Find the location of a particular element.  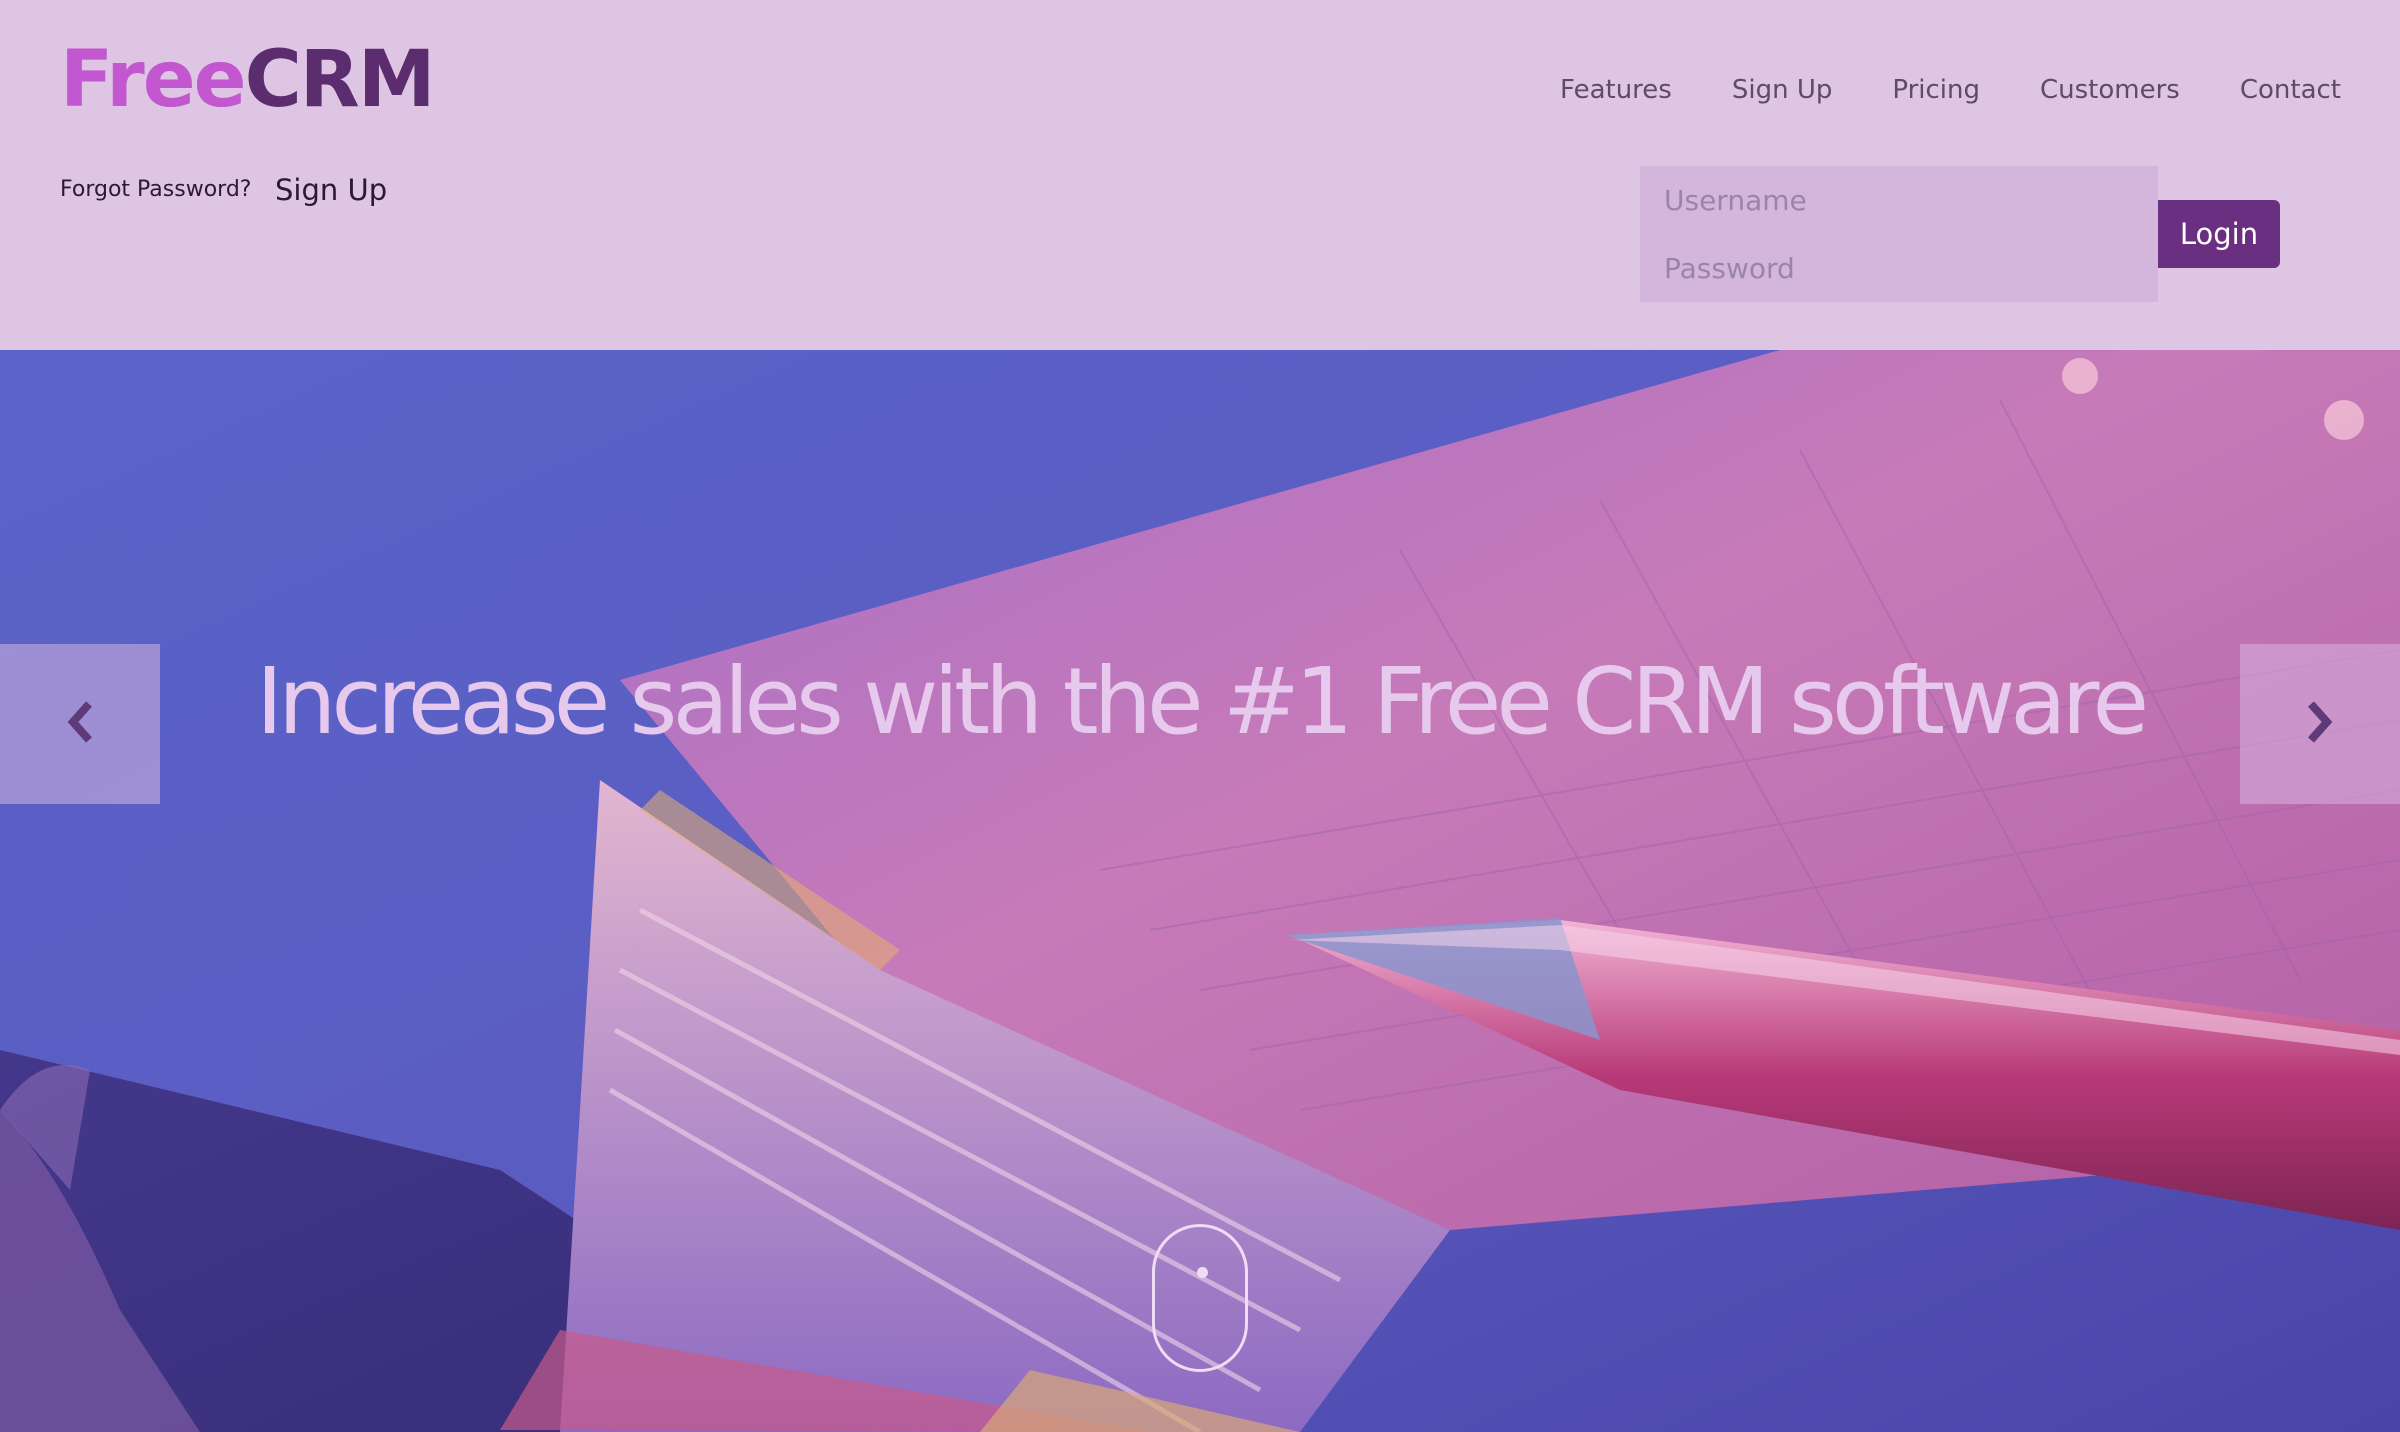

nav-features: Features is located at coordinates (1616, 90).